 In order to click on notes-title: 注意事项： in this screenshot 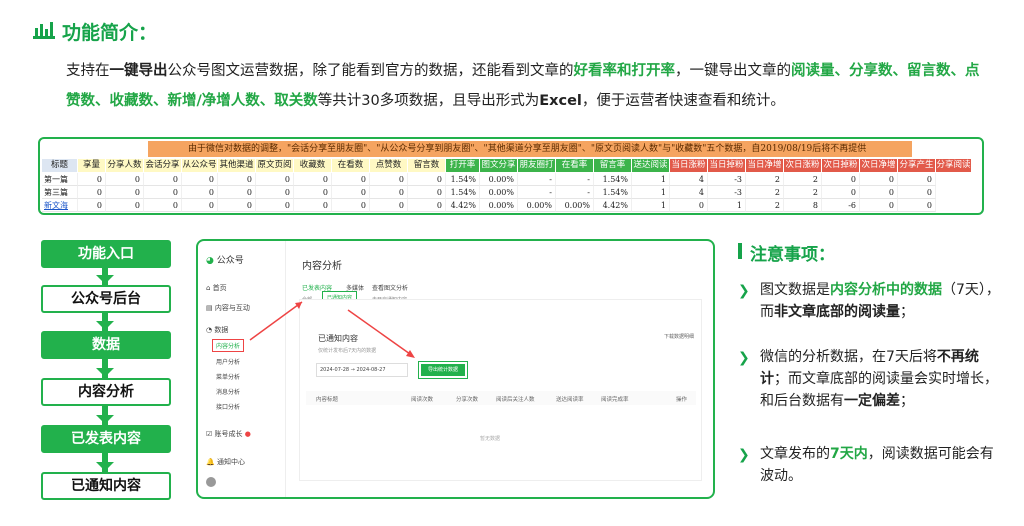, I will do `click(792, 255)`.